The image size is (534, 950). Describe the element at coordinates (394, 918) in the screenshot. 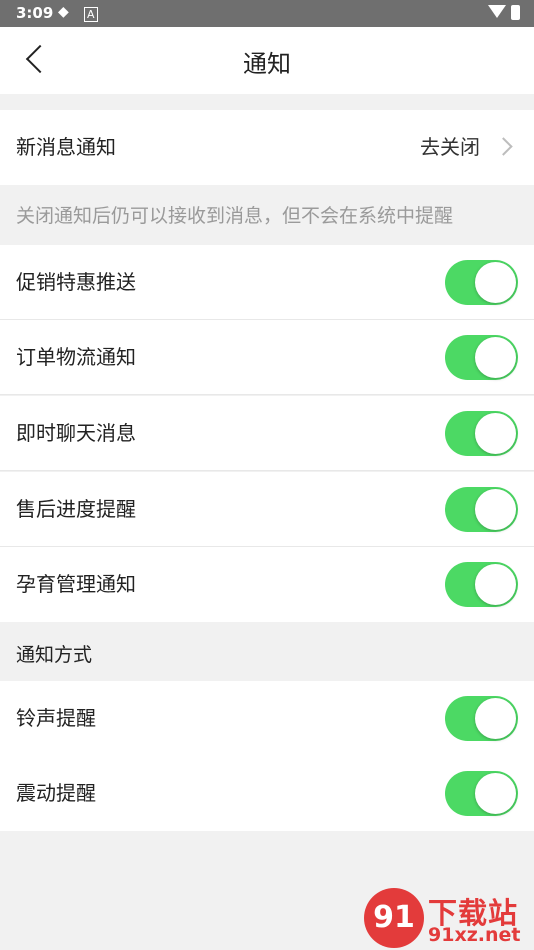

I see `watermark-logo-icon: 91` at that location.